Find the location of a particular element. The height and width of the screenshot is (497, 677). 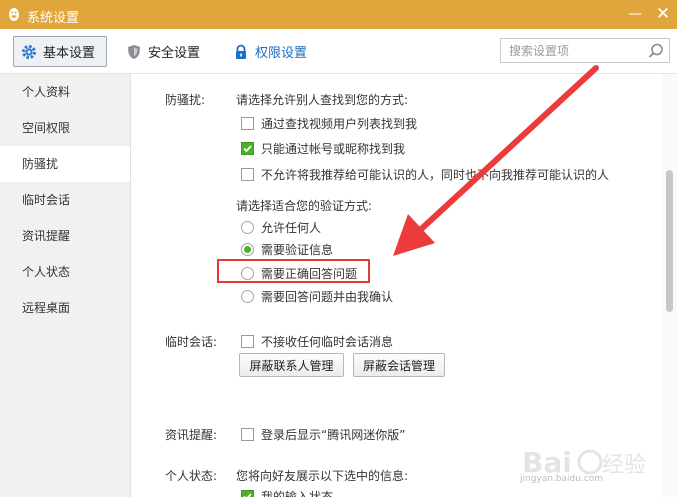

sidebar-item-profile: 个人资料 is located at coordinates (65, 92).